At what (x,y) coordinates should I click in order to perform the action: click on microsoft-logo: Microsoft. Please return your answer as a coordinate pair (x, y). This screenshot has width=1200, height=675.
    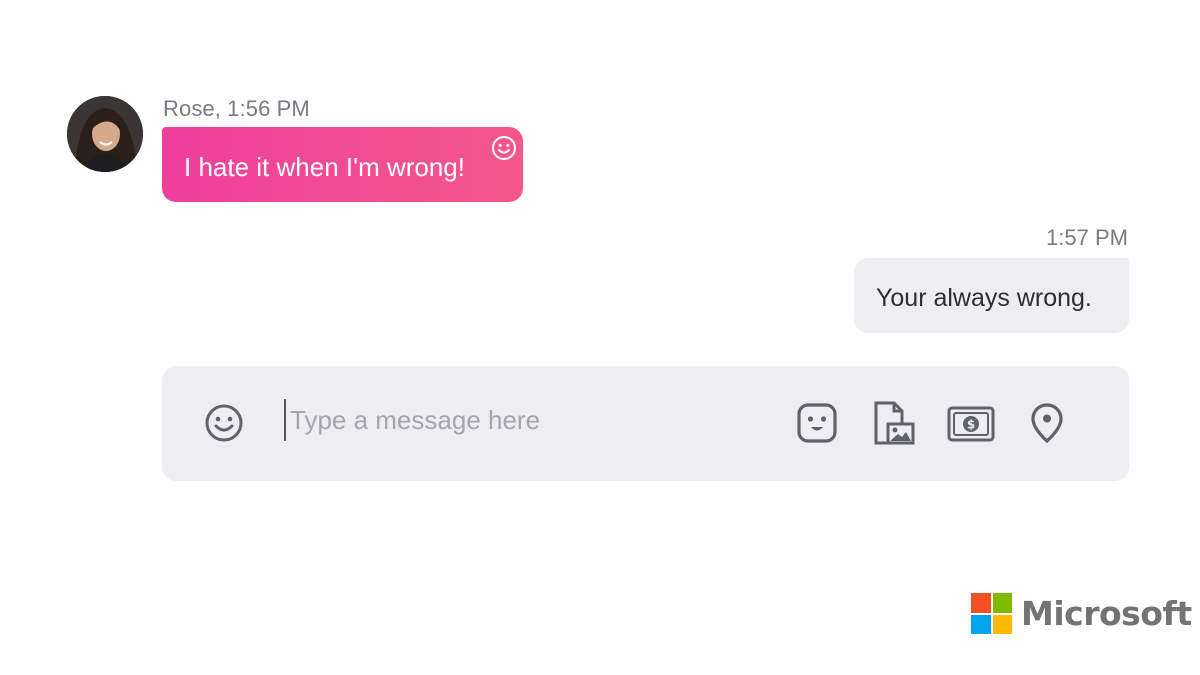
    Looking at the image, I should click on (1081, 613).